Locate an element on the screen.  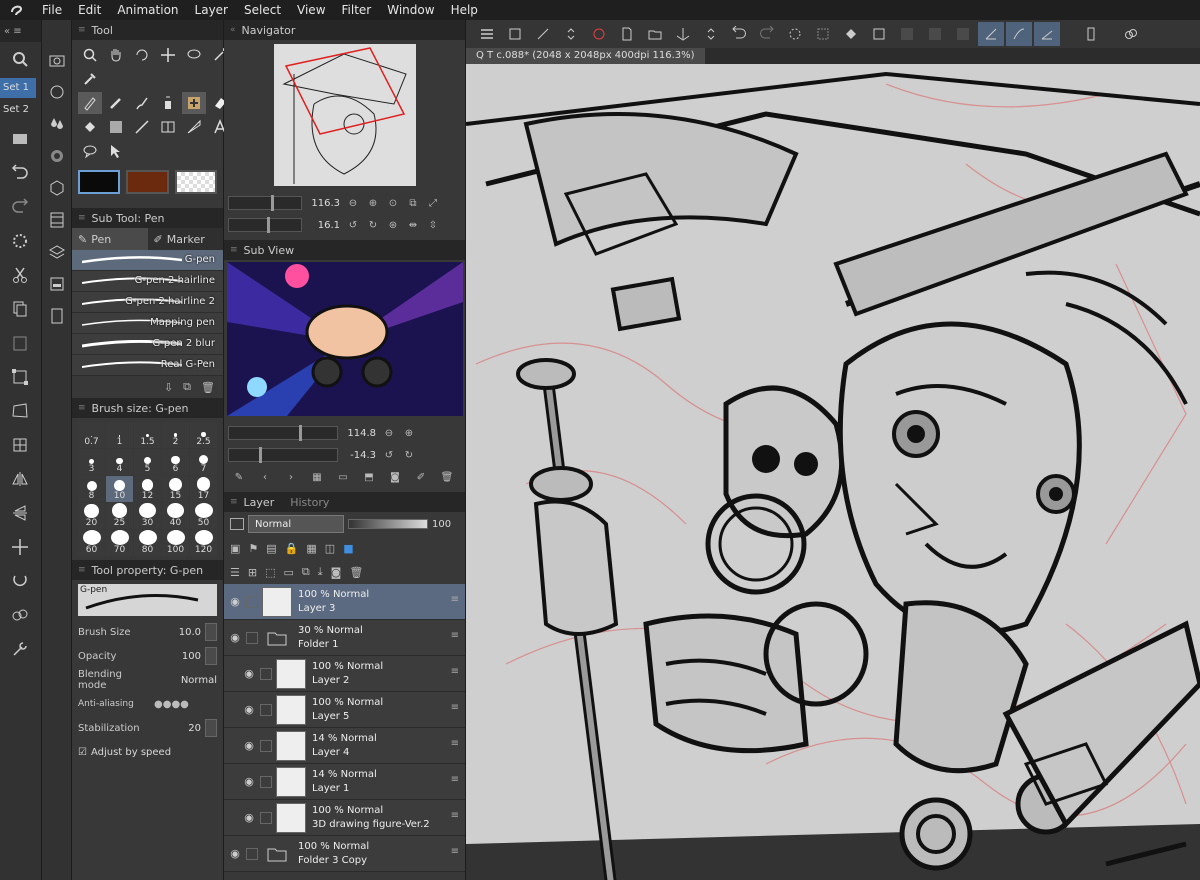
brush-size-option: 10 is located at coordinates (119, 489).